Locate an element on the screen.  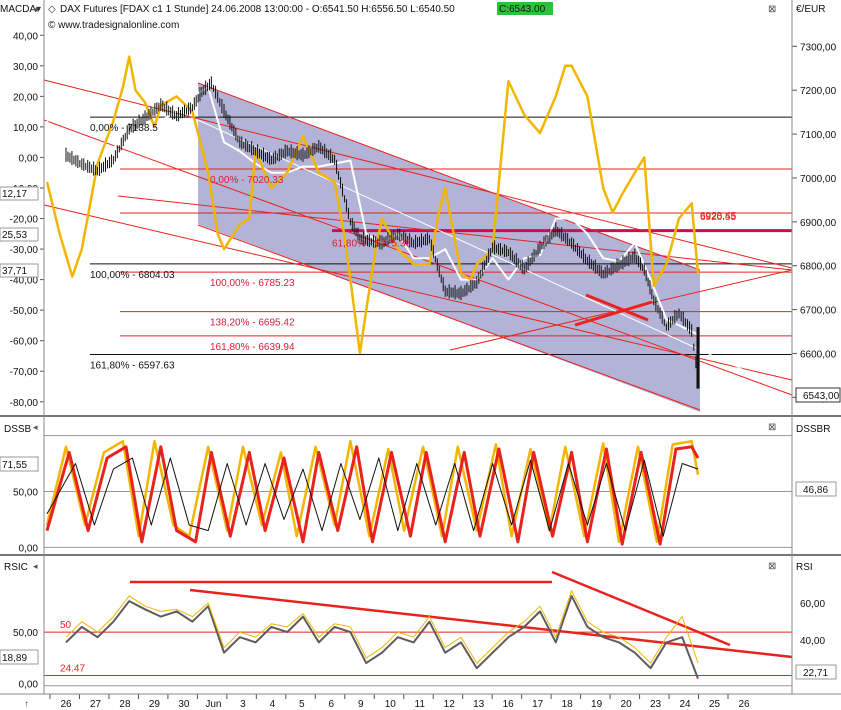
rsi-level-label: 24.47 is located at coordinates (72, 668).